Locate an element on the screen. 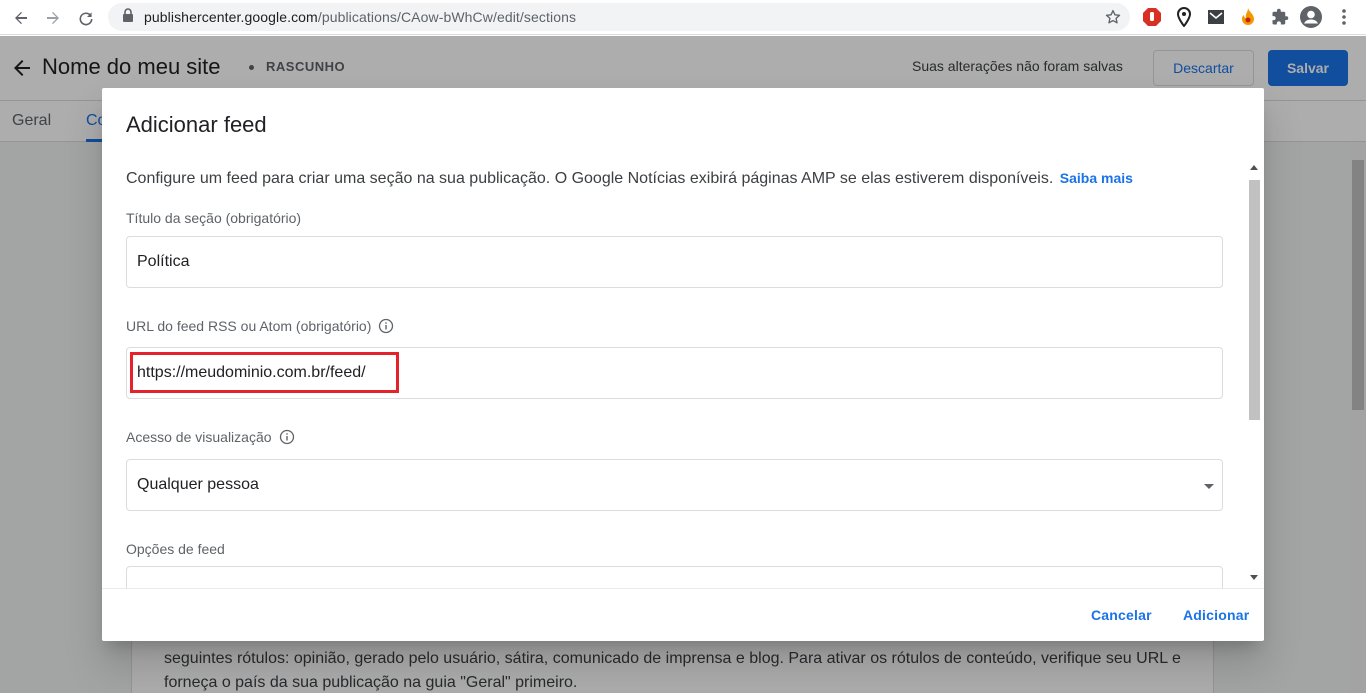 The image size is (1366, 693). fire-extension-icon is located at coordinates (1248, 17).